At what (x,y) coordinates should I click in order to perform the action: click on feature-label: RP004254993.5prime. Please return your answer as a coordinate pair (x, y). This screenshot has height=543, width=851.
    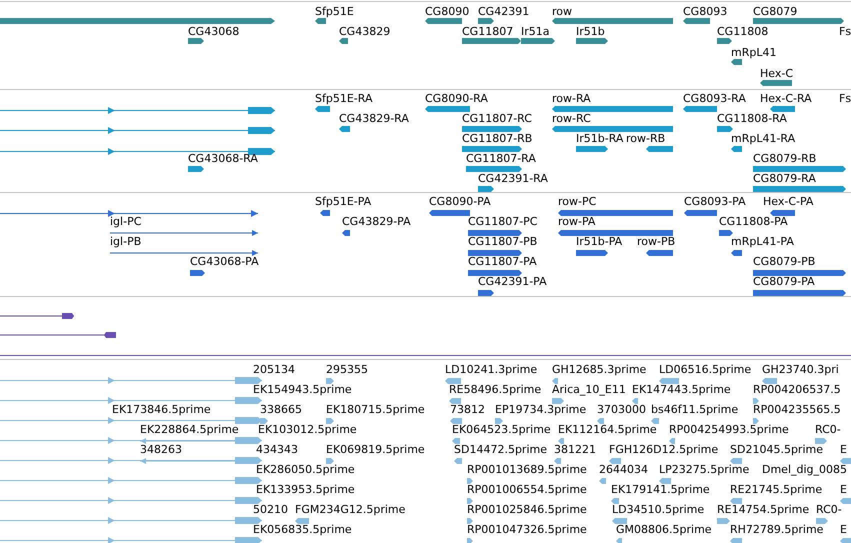
    Looking at the image, I should click on (729, 429).